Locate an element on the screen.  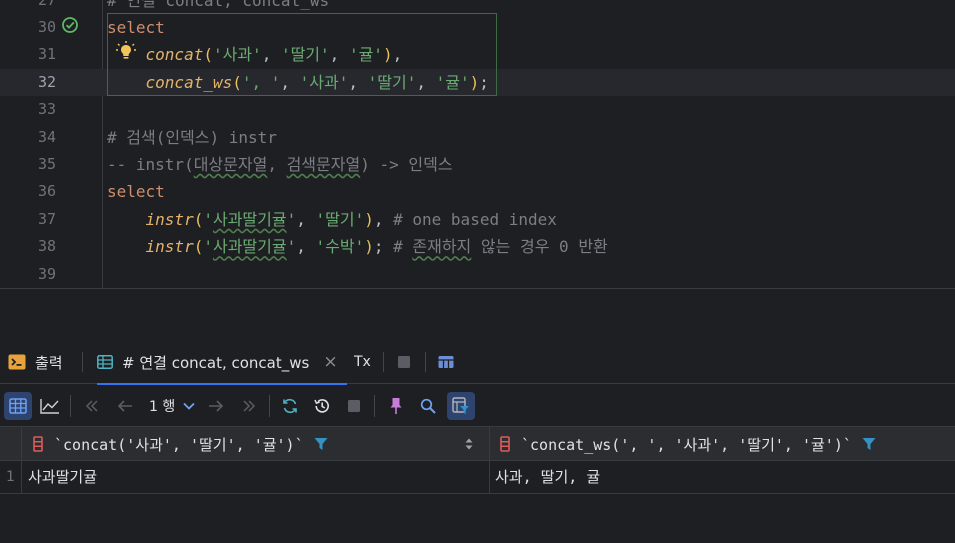
transaction-button: Tx is located at coordinates (362, 362).